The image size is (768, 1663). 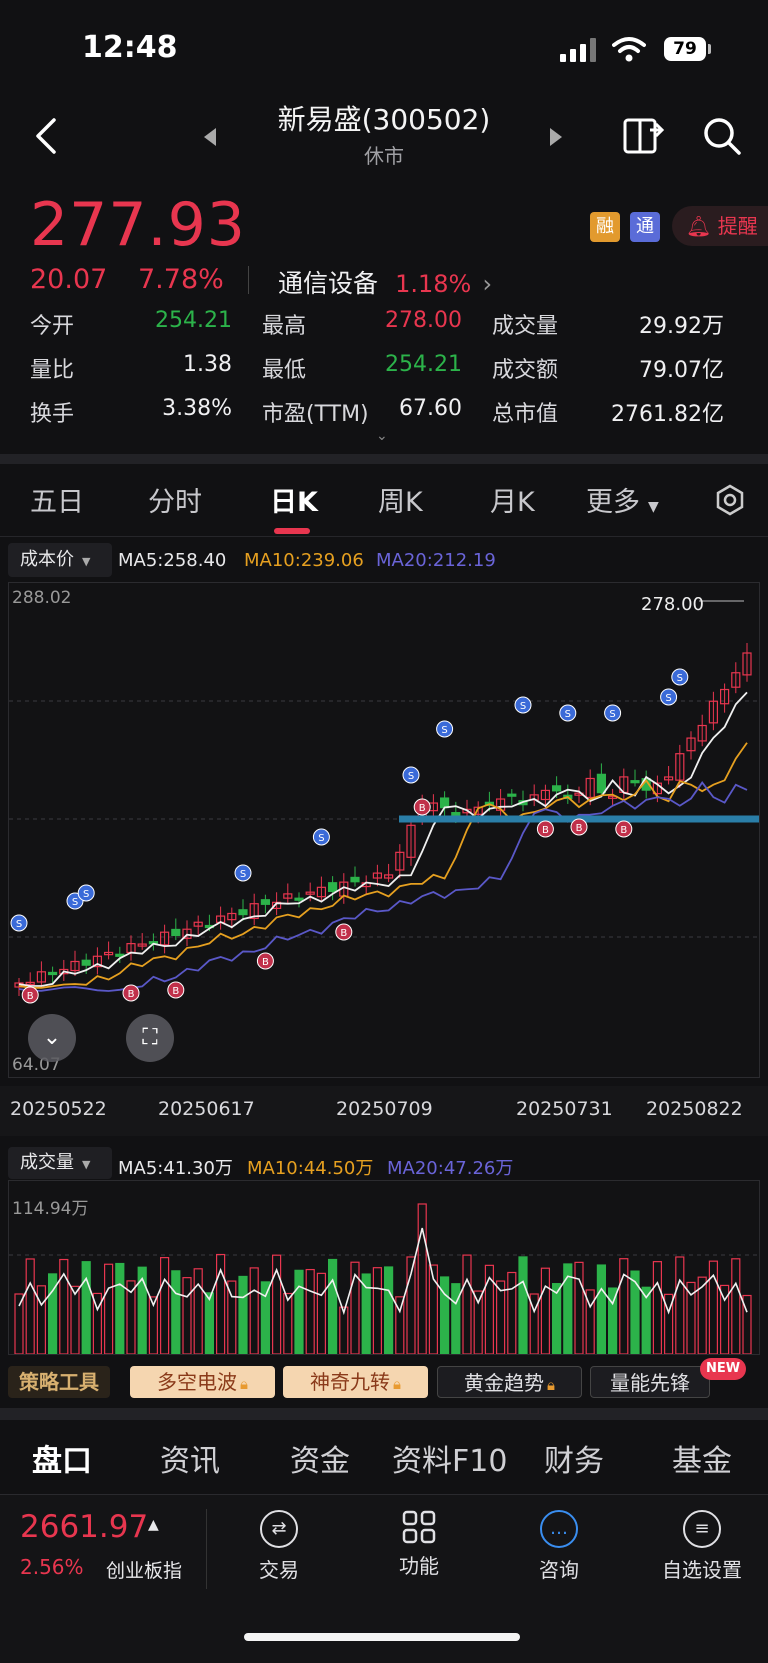 What do you see at coordinates (60, 560) in the screenshot?
I see `cost-selector: 成本价 ▼` at bounding box center [60, 560].